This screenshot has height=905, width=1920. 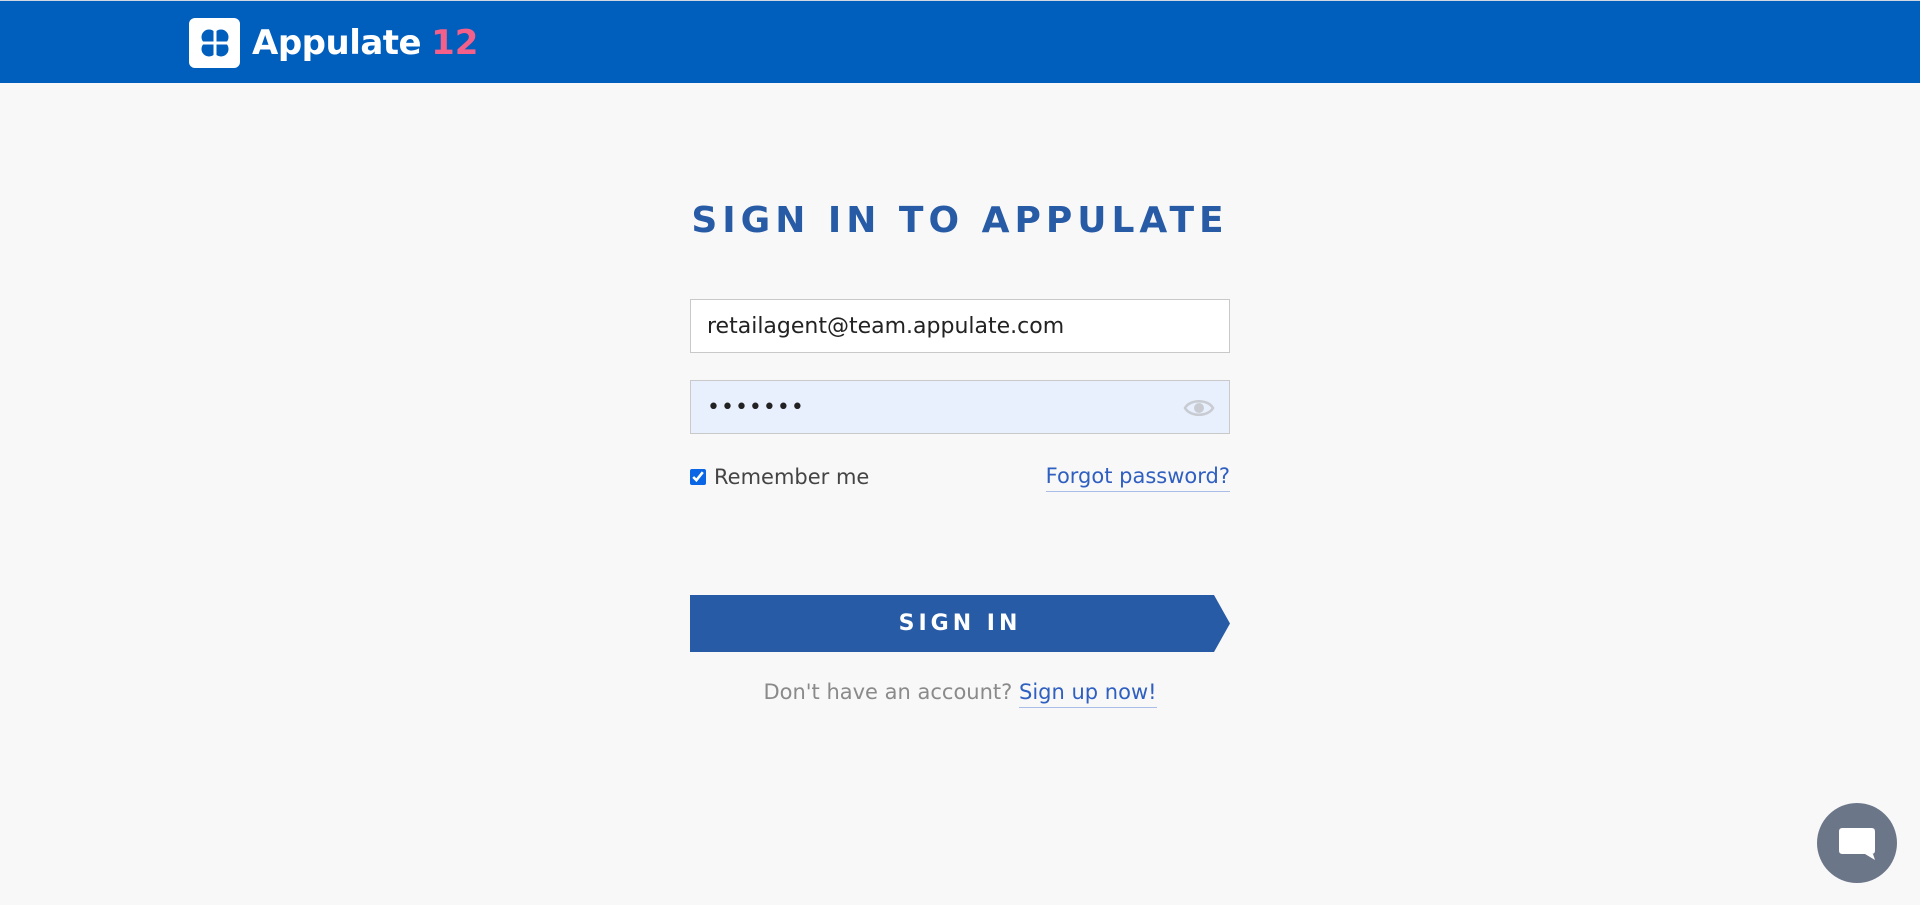 I want to click on eye-icon, so click(x=1199, y=408).